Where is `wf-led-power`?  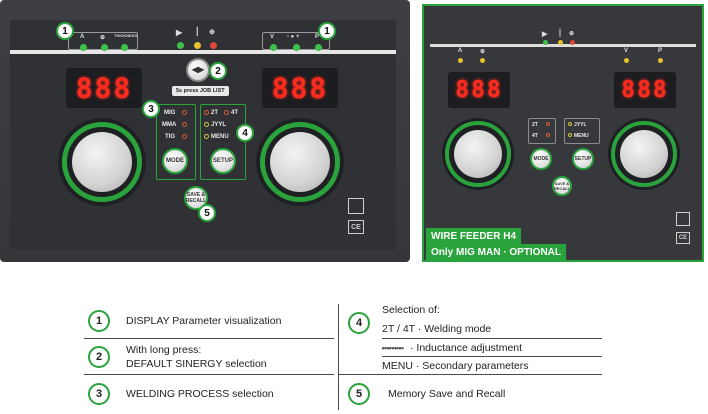 wf-led-power is located at coordinates (660, 60).